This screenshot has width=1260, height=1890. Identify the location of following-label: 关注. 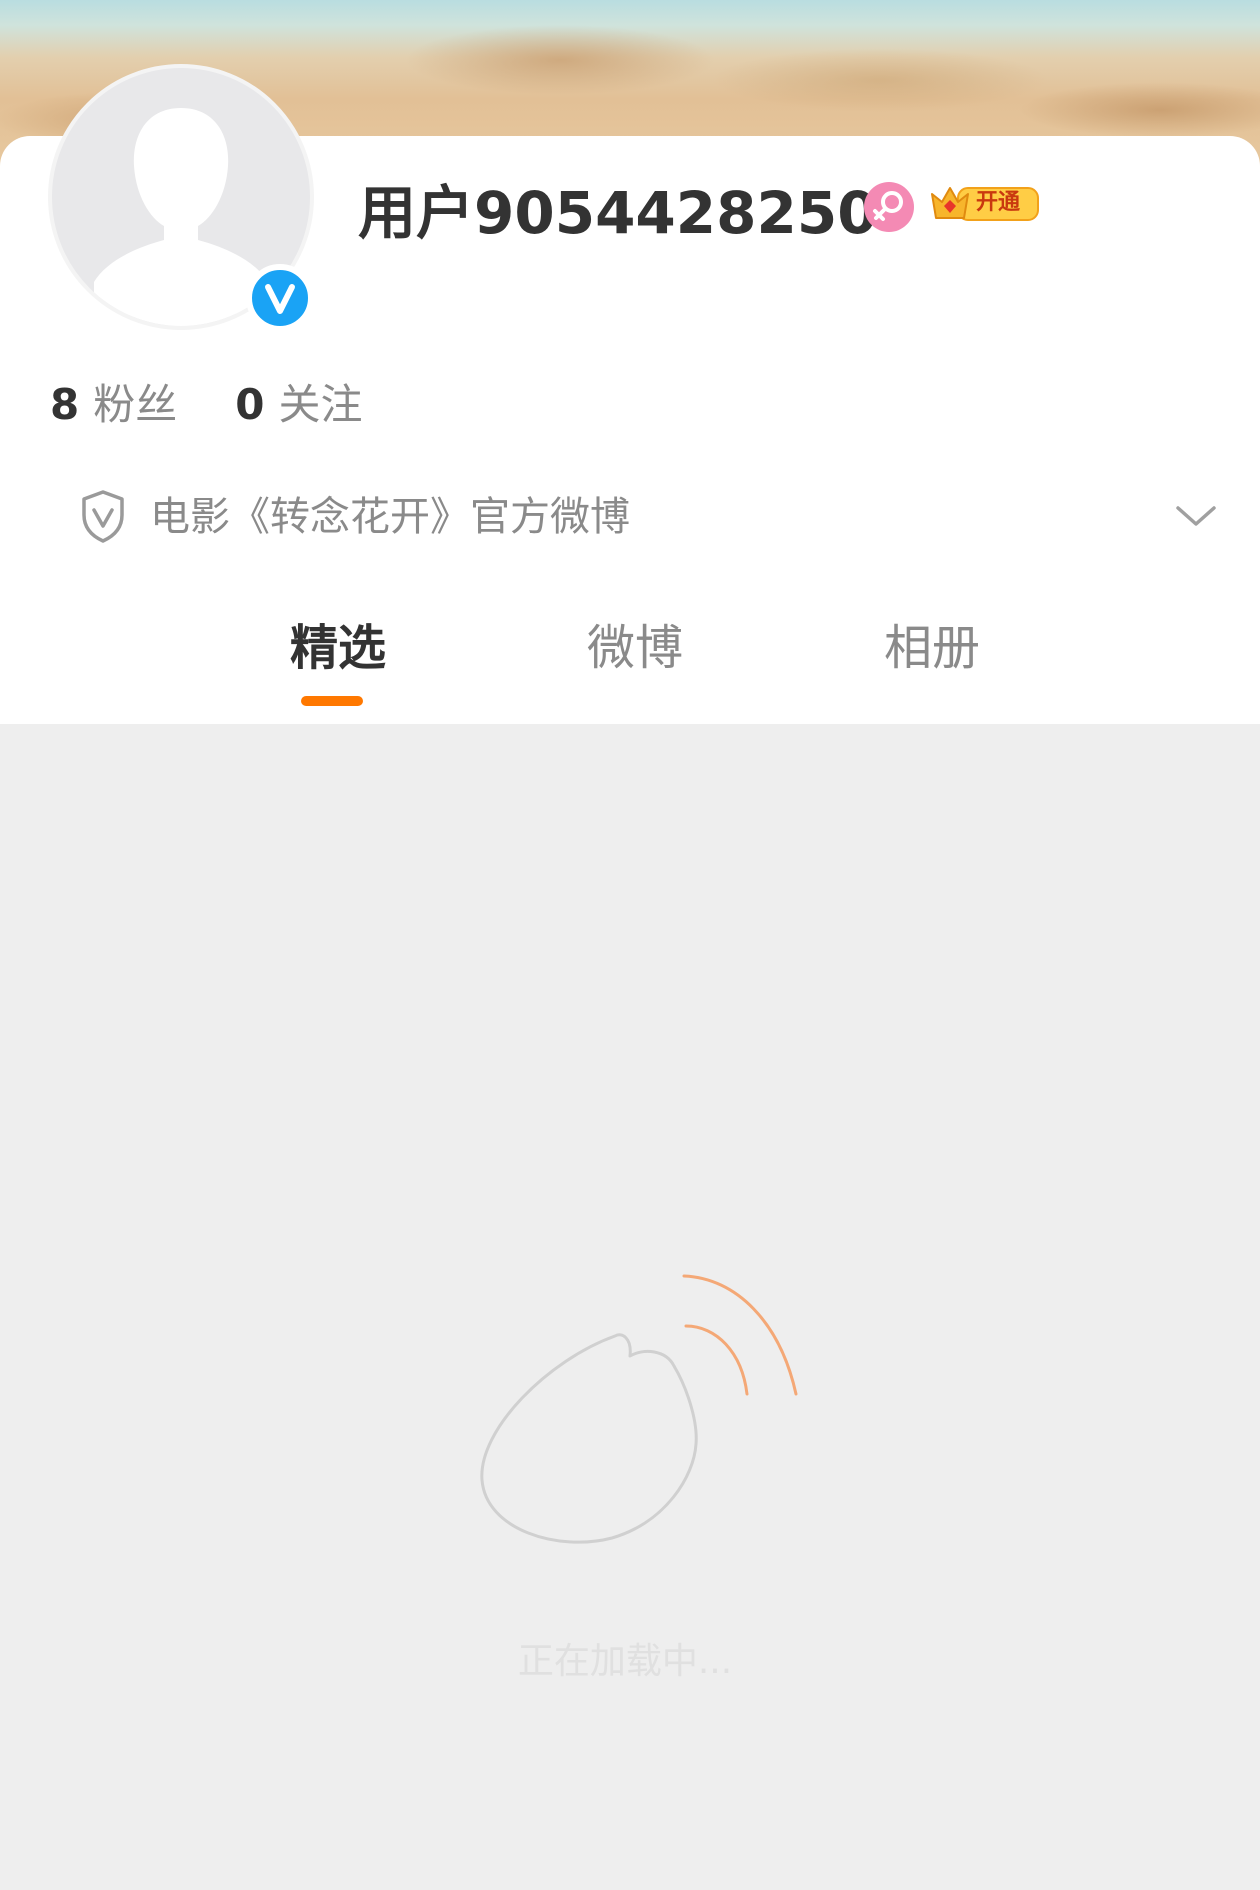
(320, 404).